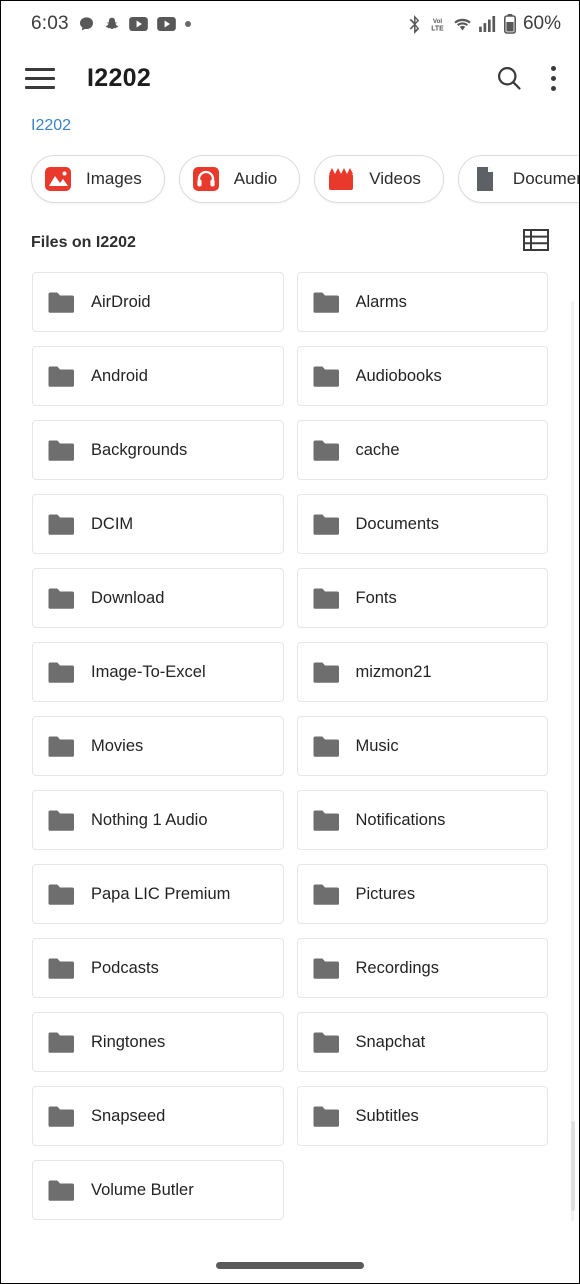 The image size is (580, 1284). I want to click on folder-card: Movies, so click(158, 746).